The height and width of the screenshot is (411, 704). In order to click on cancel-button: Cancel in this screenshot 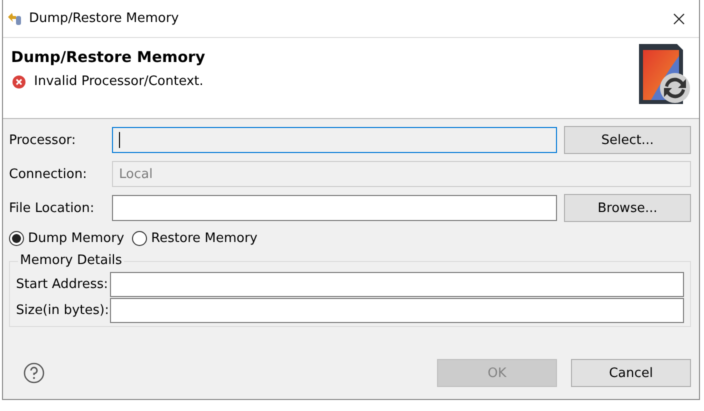, I will do `click(631, 373)`.